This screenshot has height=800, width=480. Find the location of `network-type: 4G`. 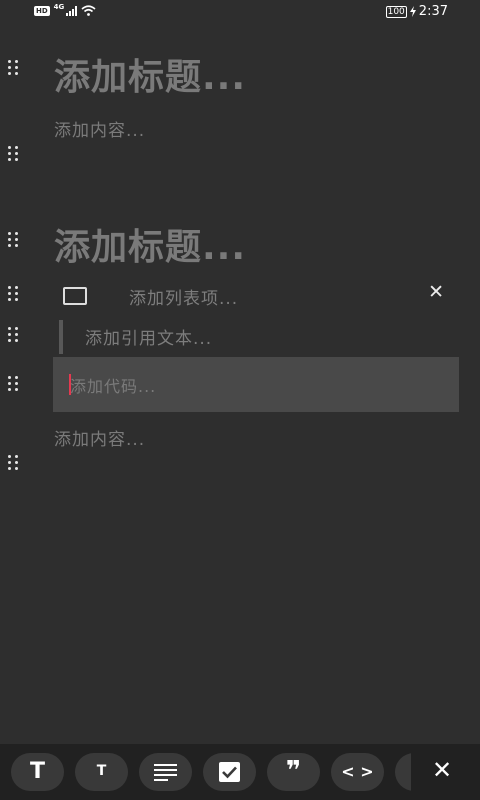

network-type: 4G is located at coordinates (59, 6).